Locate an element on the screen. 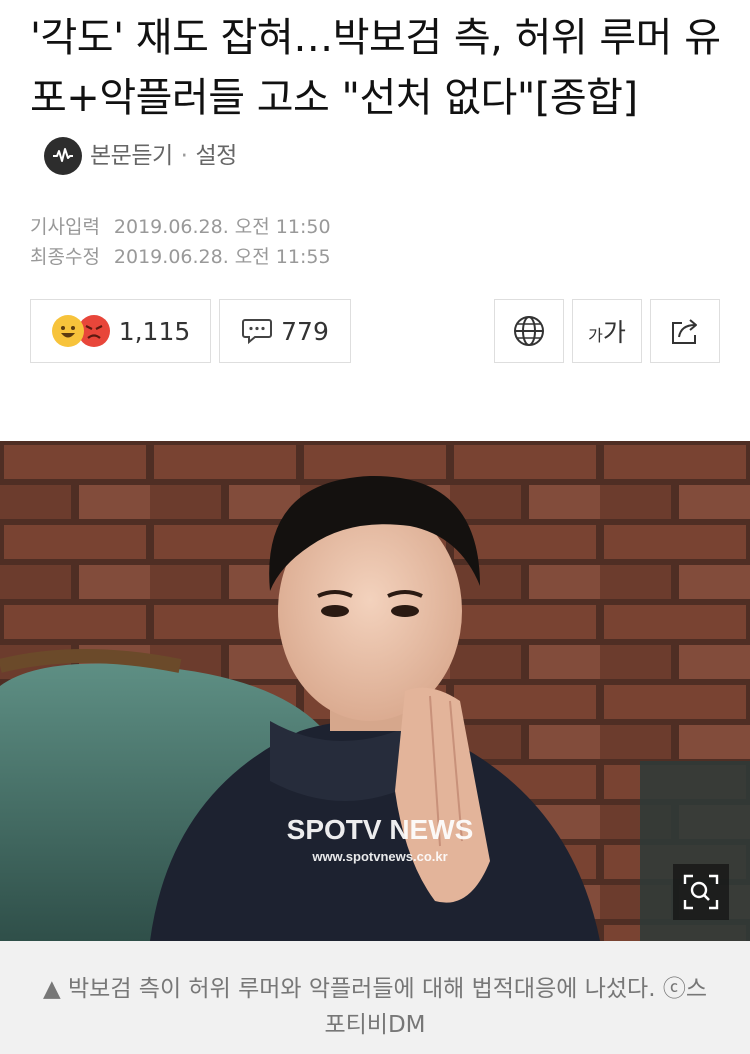 This screenshot has height=1054, width=750. published-time: 2019.06.28. 오전 11:50 is located at coordinates (222, 227).